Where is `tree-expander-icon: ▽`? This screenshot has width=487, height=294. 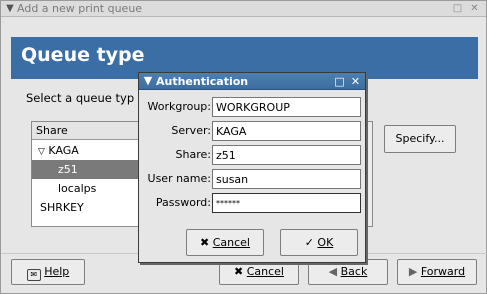
tree-expander-icon: ▽ is located at coordinates (41, 152).